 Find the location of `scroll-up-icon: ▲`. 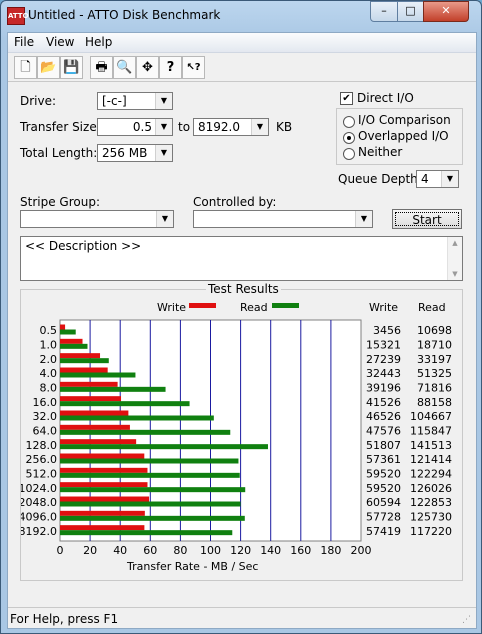

scroll-up-icon: ▲ is located at coordinates (455, 243).